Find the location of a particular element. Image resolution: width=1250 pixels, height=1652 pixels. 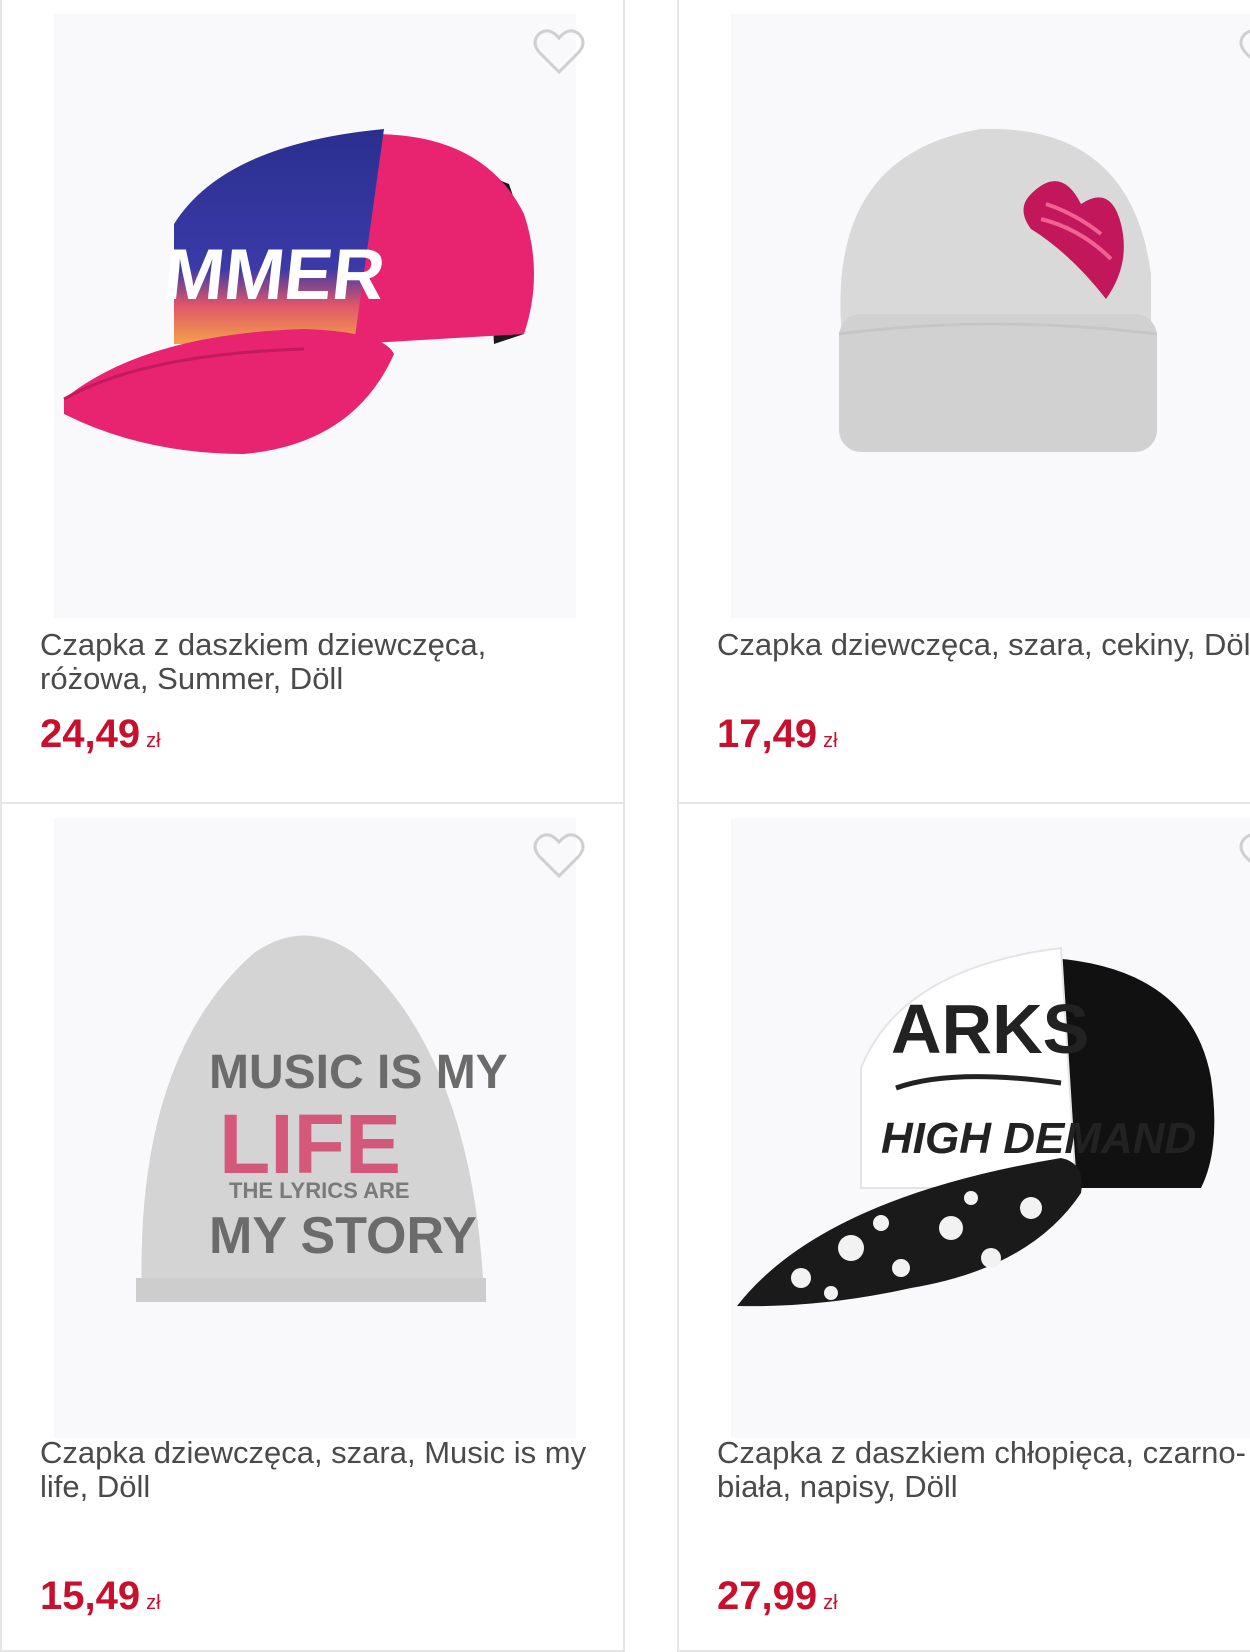

svg-text: HIGH DEMAND is located at coordinates (1038, 1138).